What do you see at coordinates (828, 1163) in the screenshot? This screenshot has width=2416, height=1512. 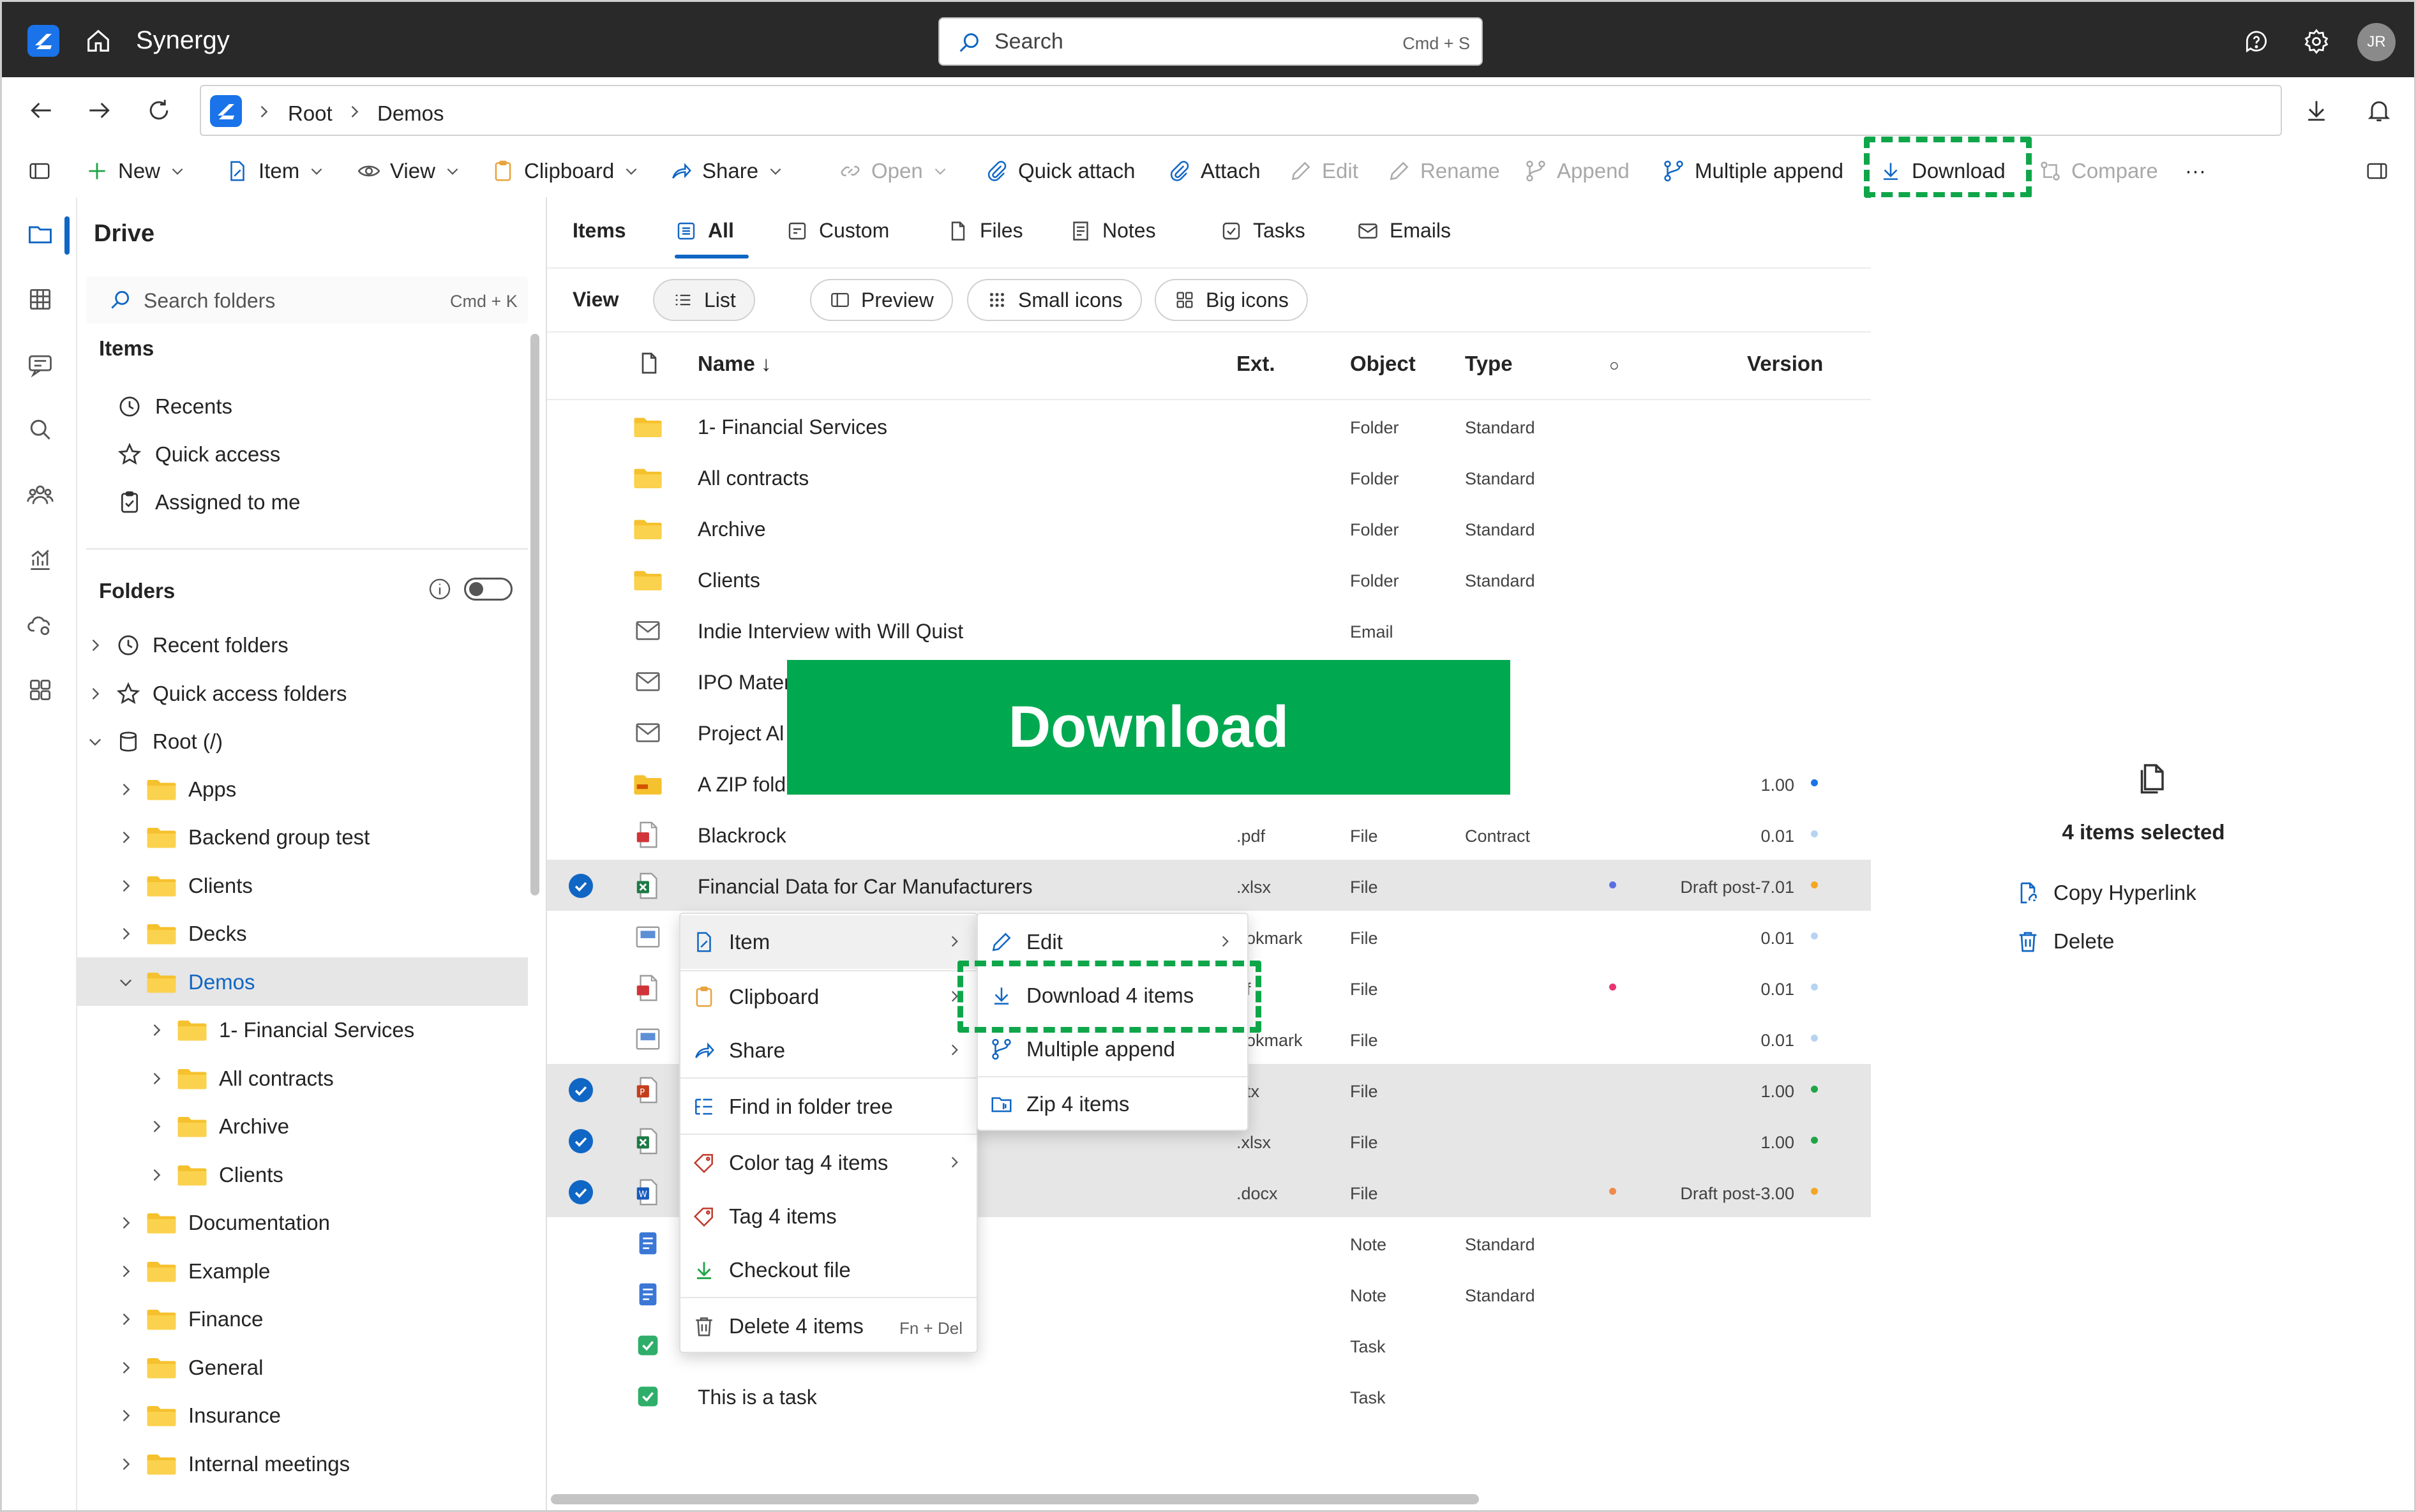 I see `menu-item-color-tag: Color tag 4 items` at bounding box center [828, 1163].